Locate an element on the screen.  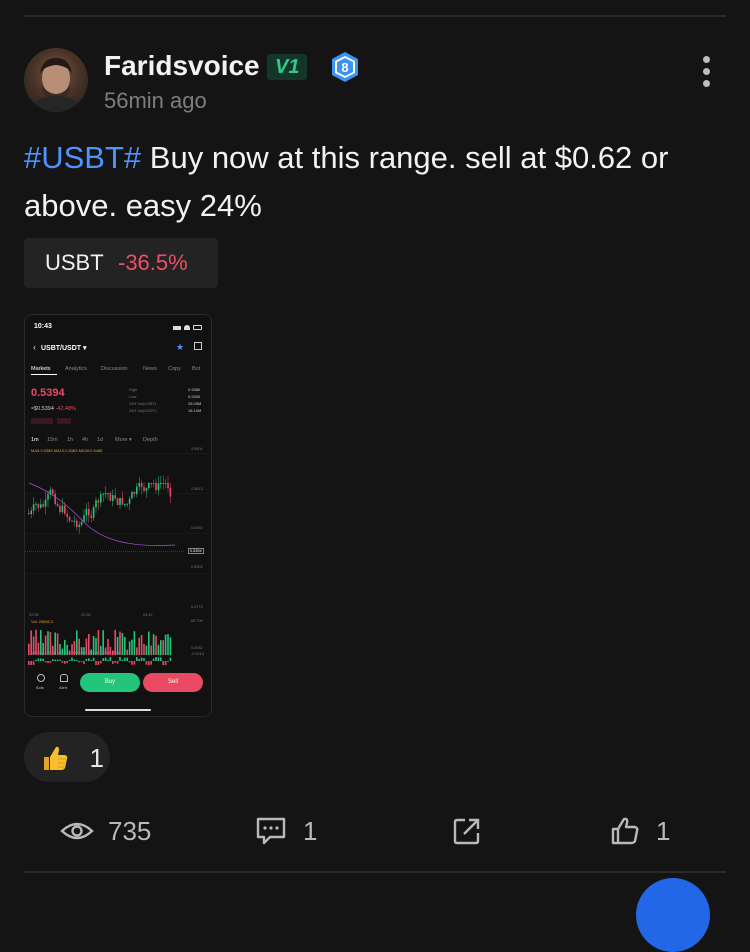
likes-count: 1 is located at coordinates (663, 831).